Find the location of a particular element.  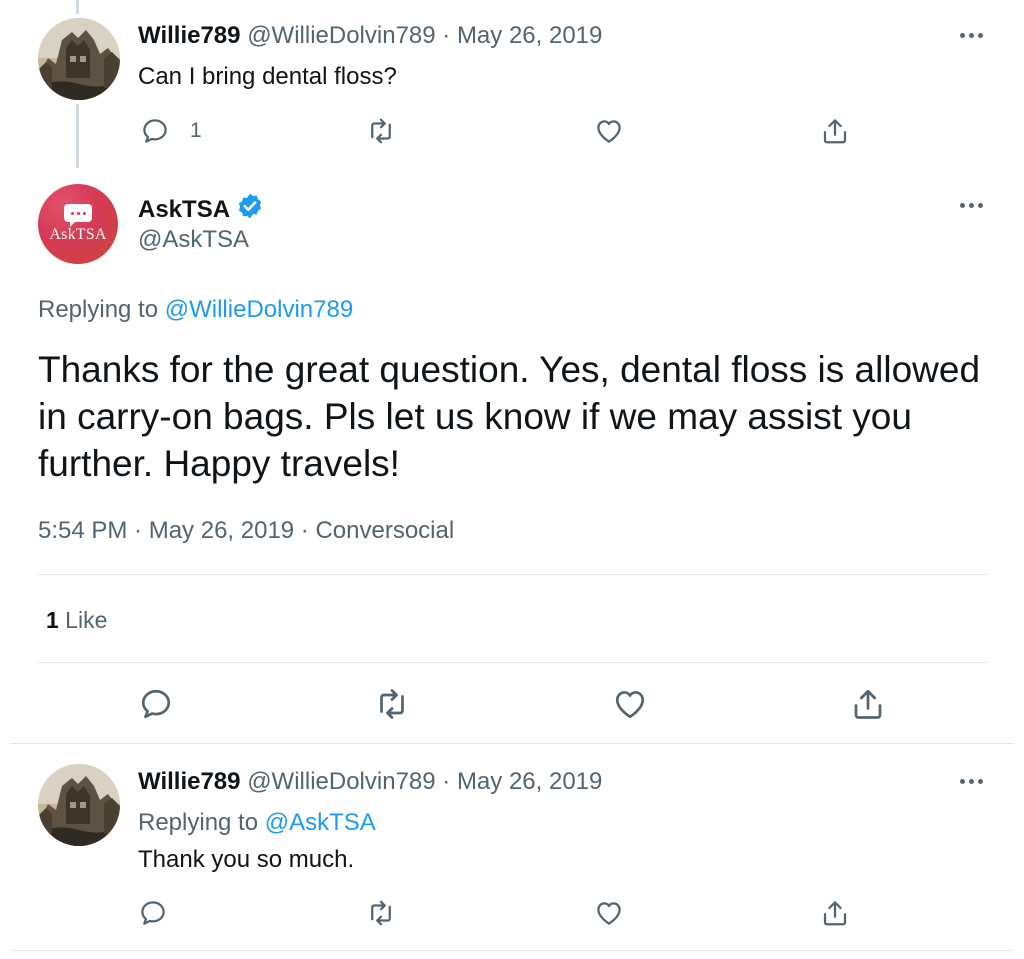

replying-to: Replying to @WillieDolvin789 is located at coordinates (196, 309).